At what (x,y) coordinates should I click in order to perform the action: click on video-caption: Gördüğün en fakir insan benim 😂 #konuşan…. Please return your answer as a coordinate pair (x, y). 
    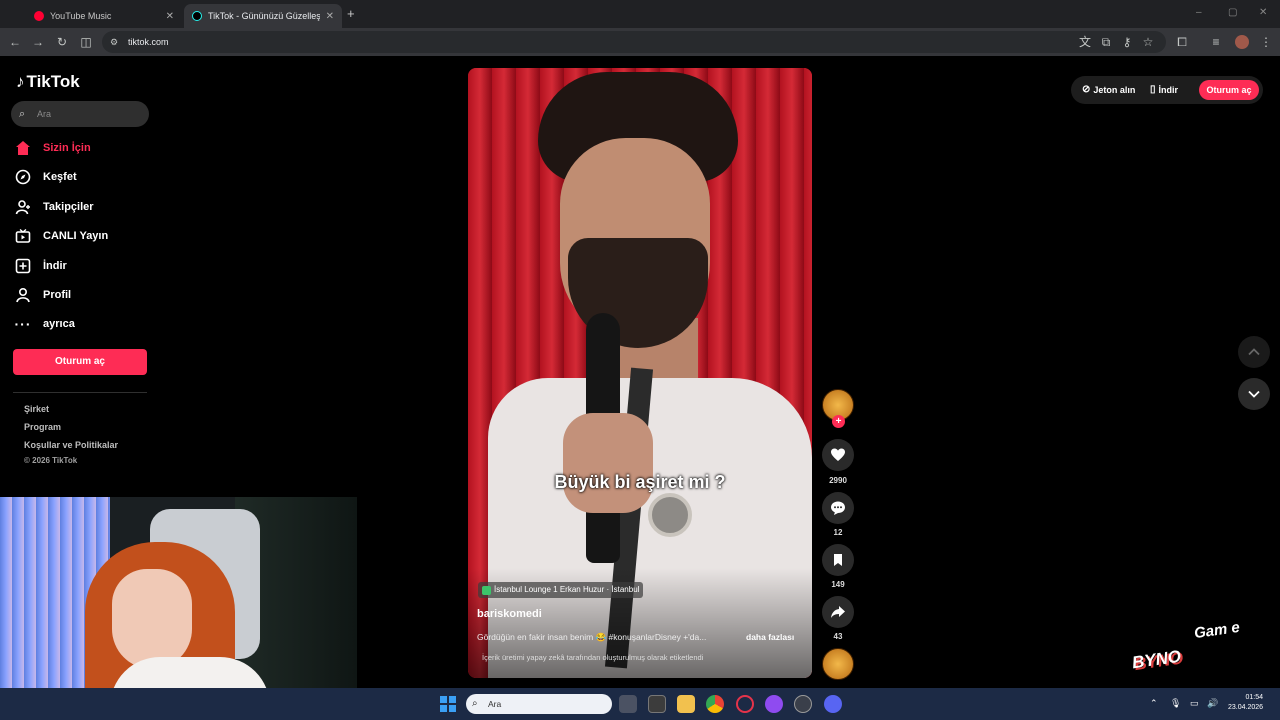
    Looking at the image, I should click on (592, 637).